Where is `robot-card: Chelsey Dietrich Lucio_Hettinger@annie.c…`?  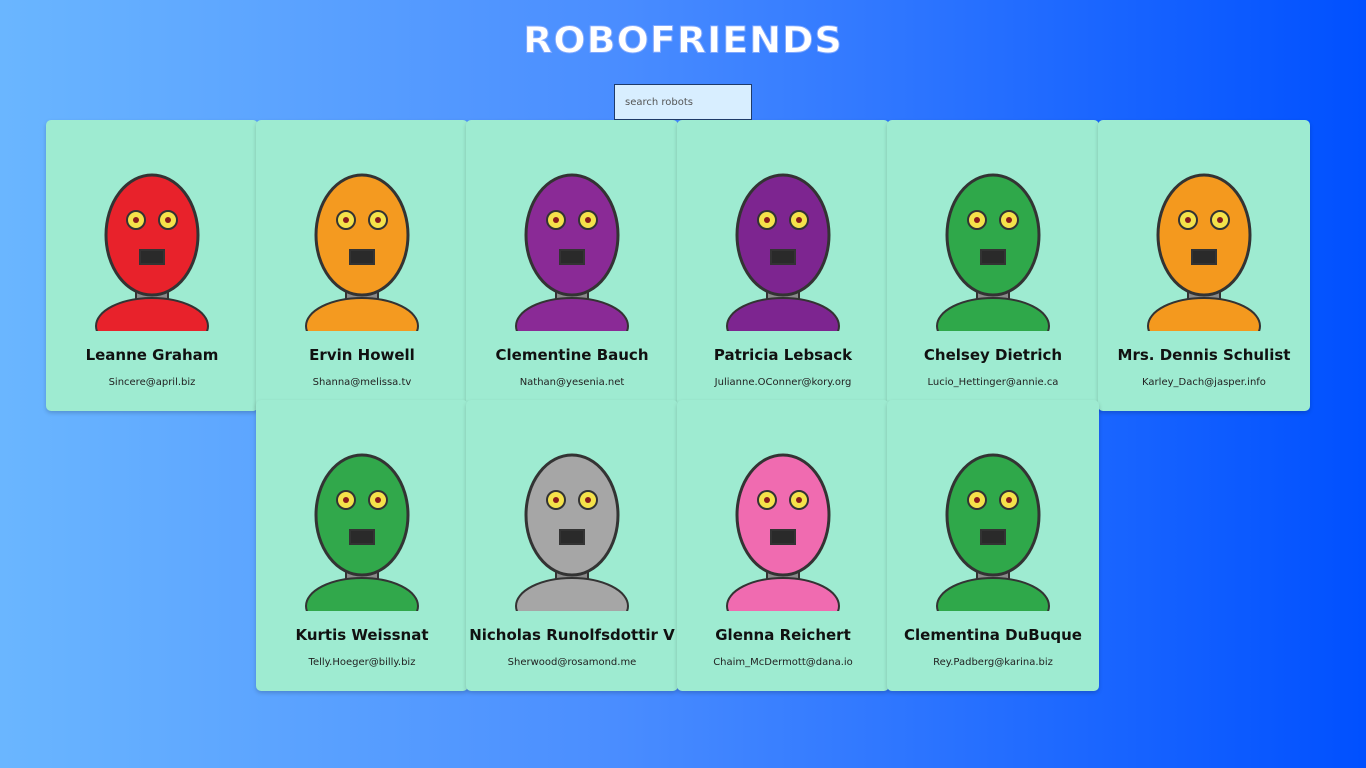
robot-card: Chelsey Dietrich Lucio_Hettinger@annie.c… is located at coordinates (993, 265).